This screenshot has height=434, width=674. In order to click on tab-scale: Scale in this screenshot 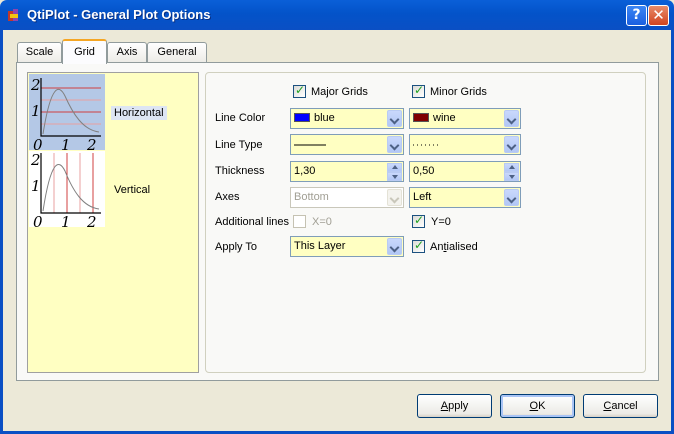, I will do `click(39, 52)`.